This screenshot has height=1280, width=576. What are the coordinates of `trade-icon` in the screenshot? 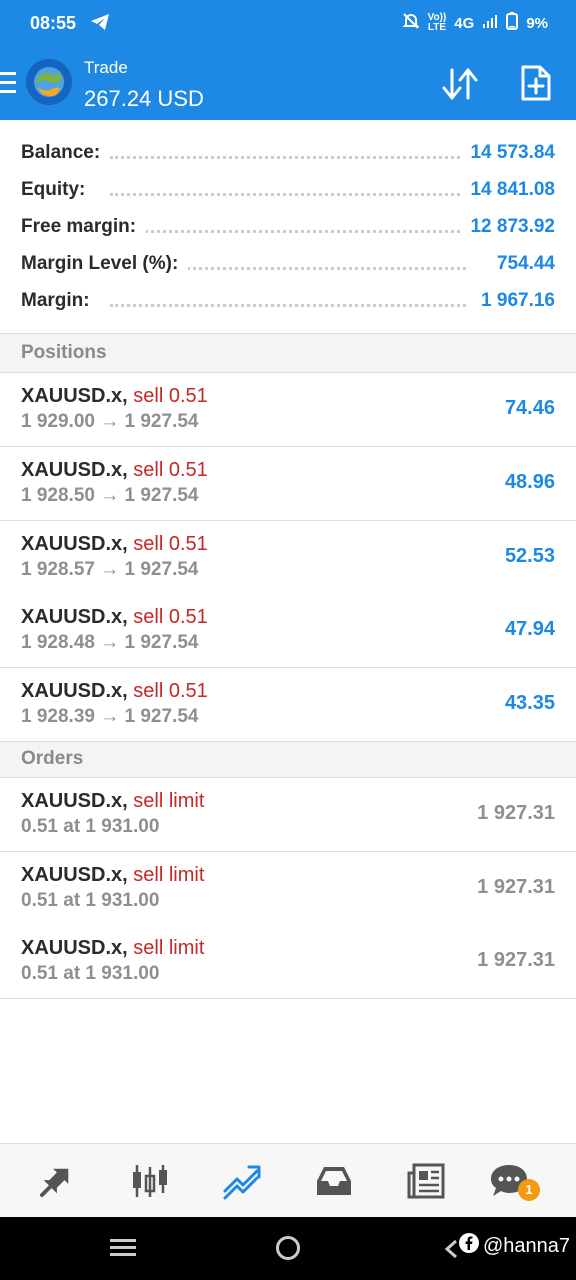 It's located at (242, 1181).